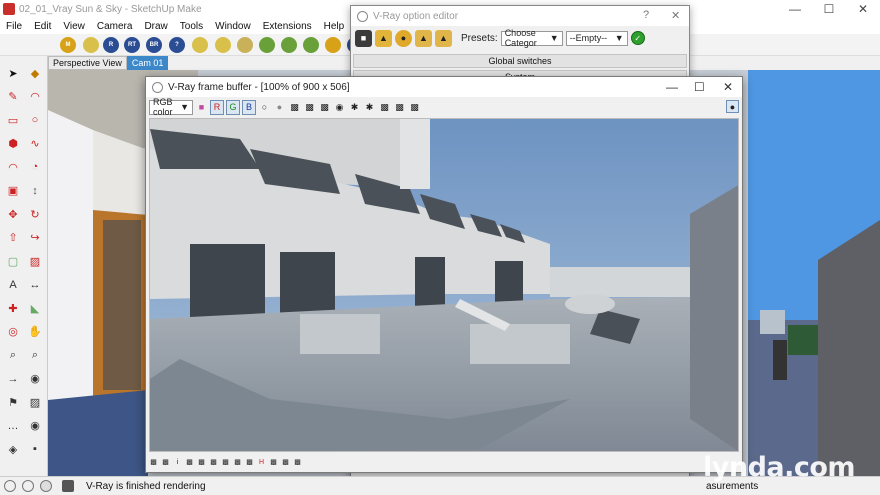  What do you see at coordinates (637, 38) in the screenshot?
I see `apply-preset-button: ✓` at bounding box center [637, 38].